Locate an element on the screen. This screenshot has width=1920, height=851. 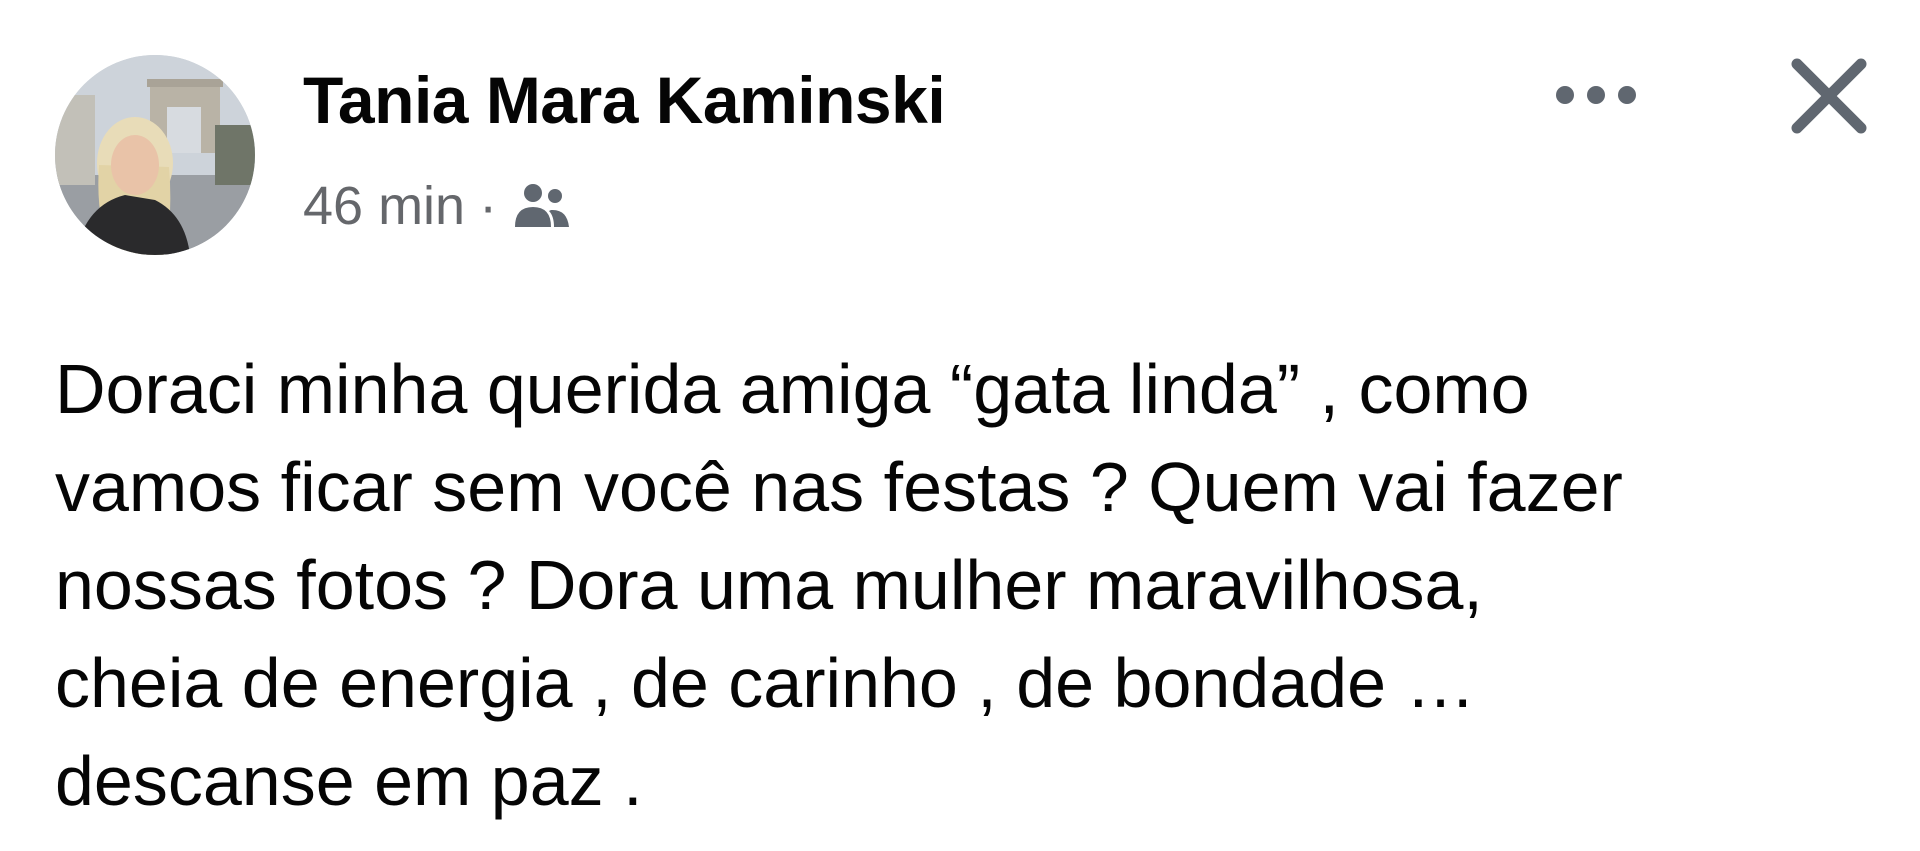
close-icon is located at coordinates (1829, 96).